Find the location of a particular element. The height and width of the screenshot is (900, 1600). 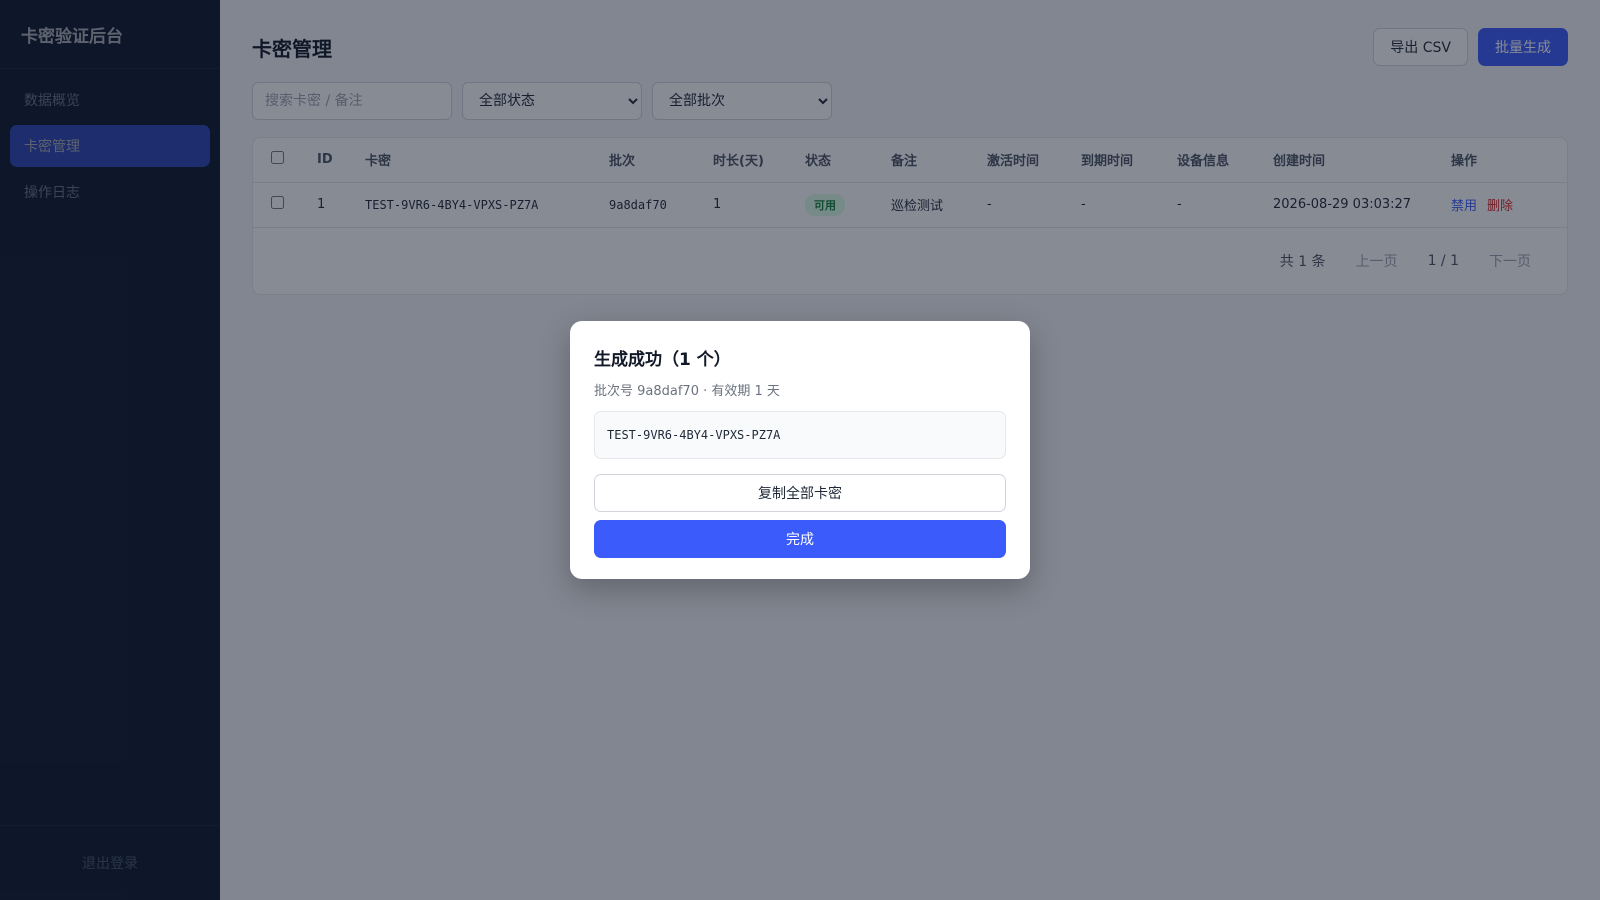

copy-all-keys-button: 复制全部卡密 is located at coordinates (800, 493).